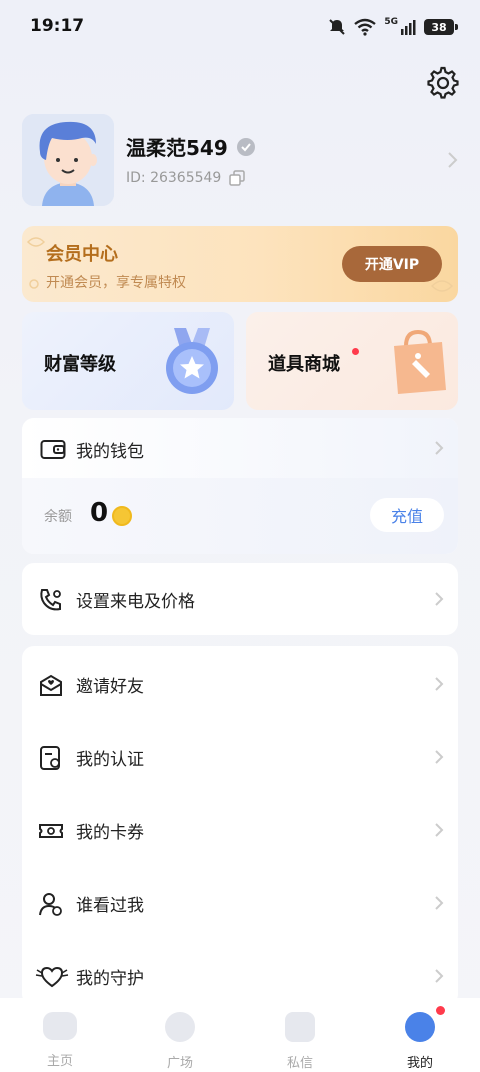  I want to click on user-id: ID: 26365549, so click(186, 178).